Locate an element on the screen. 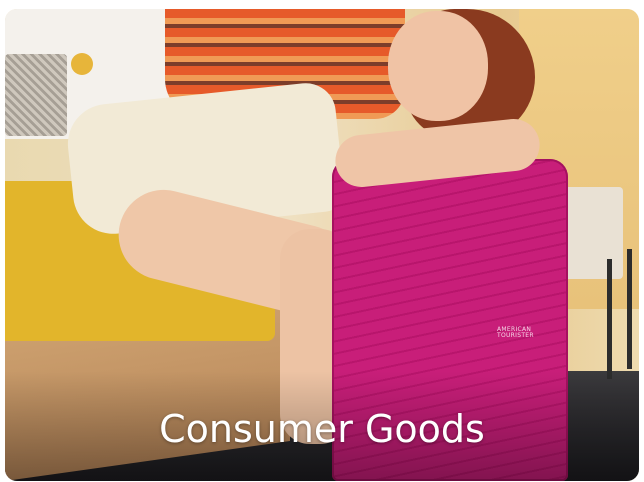 The width and height of the screenshot is (644, 482). card-title: Consumer Goods is located at coordinates (322, 429).